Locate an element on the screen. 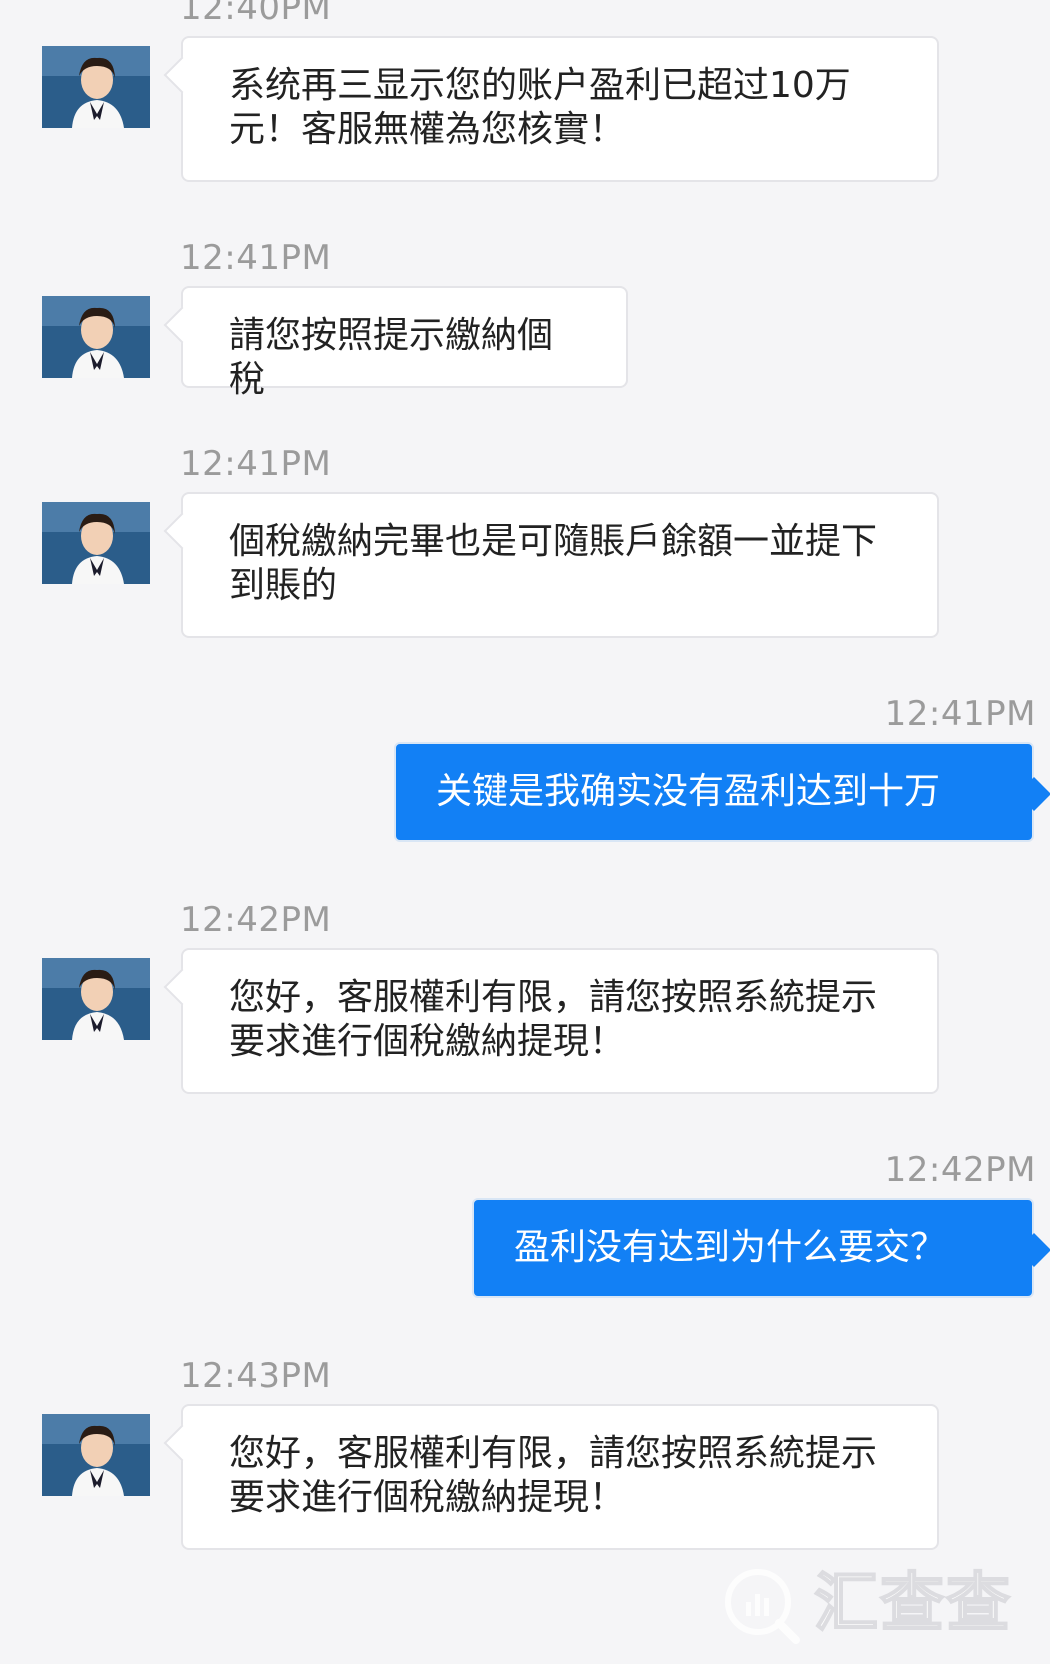 The height and width of the screenshot is (1664, 1050). message-timestamp: 12:43PM is located at coordinates (256, 1376).